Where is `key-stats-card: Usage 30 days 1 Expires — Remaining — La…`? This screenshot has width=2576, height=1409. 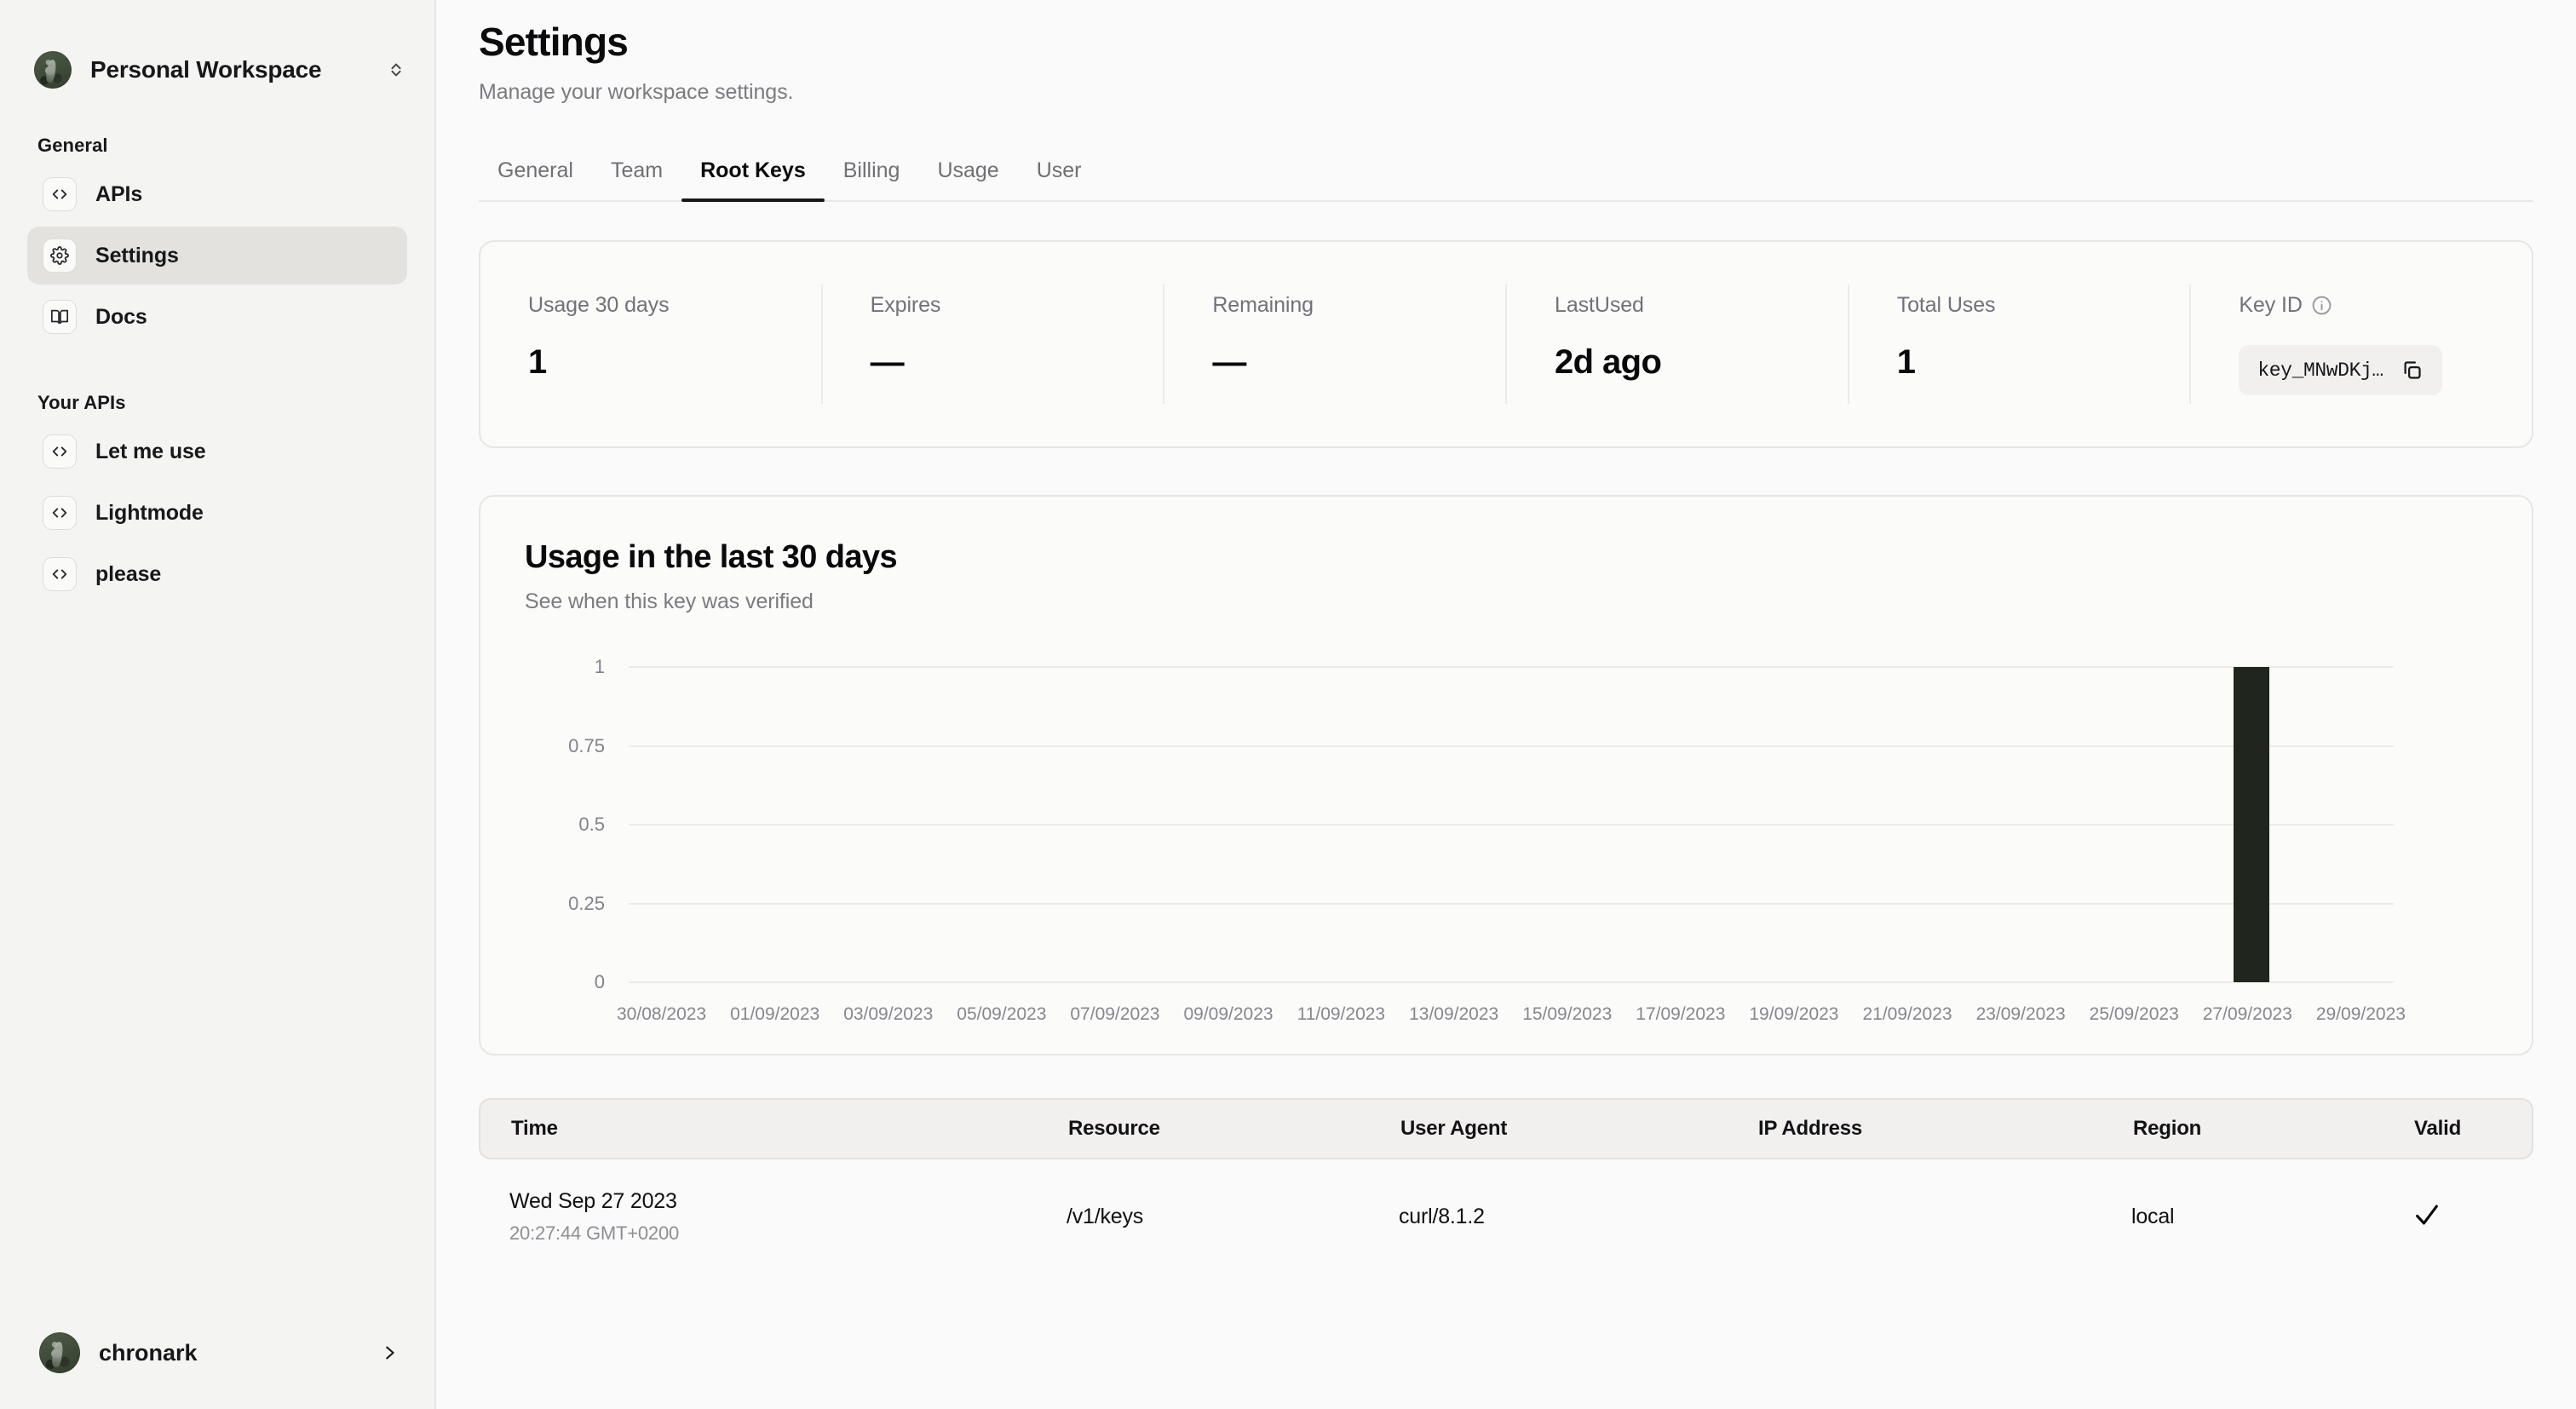
key-stats-card: Usage 30 days 1 Expires — Remaining — La… is located at coordinates (1506, 344).